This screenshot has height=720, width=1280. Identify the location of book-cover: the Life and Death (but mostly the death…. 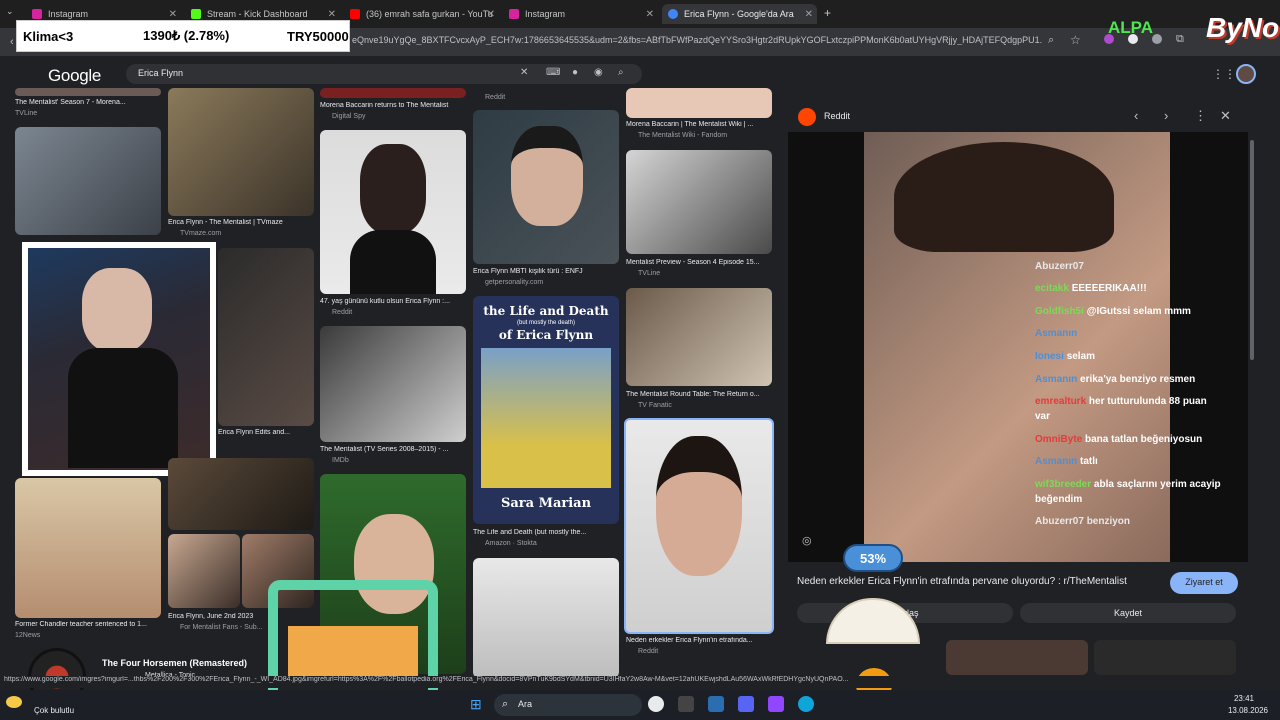
(546, 410).